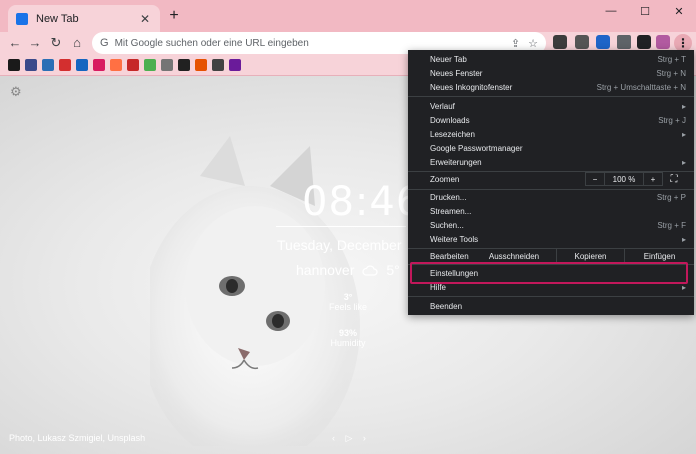 This screenshot has height=454, width=696. What do you see at coordinates (82, 64) in the screenshot?
I see `bm-5-icon` at bounding box center [82, 64].